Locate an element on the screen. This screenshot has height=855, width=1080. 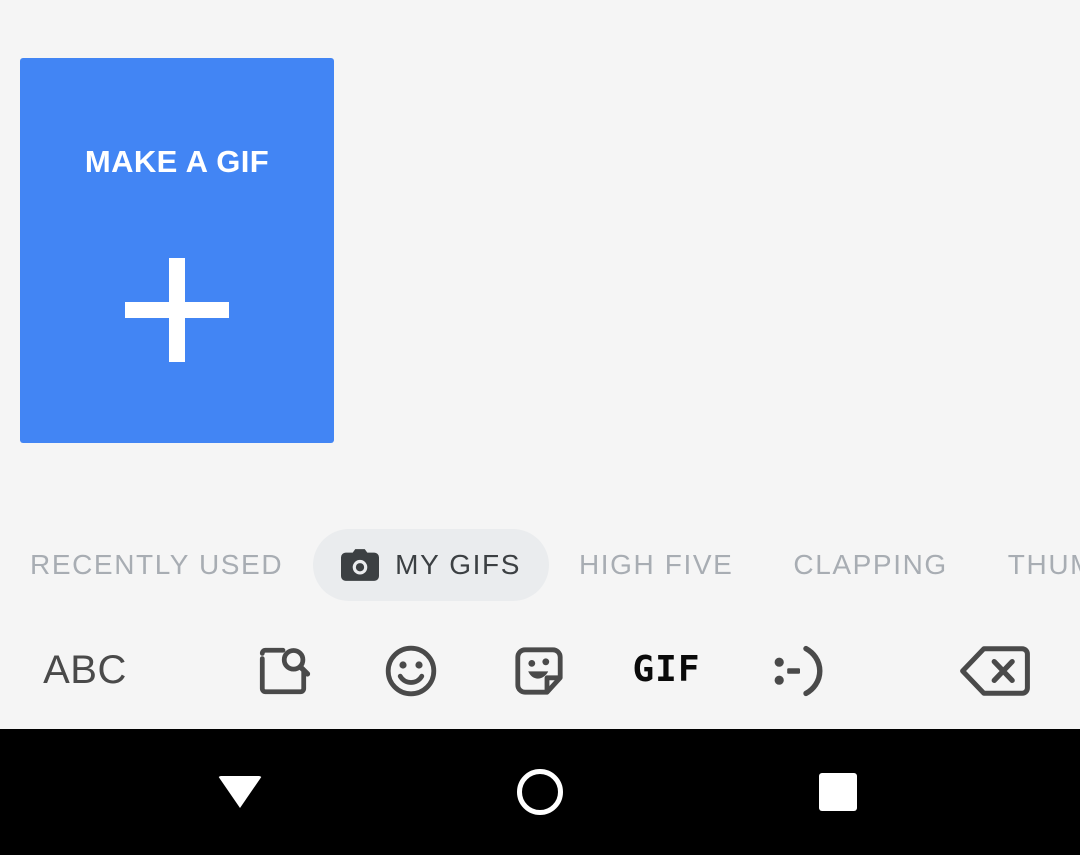
backspace-icon is located at coordinates (995, 671).